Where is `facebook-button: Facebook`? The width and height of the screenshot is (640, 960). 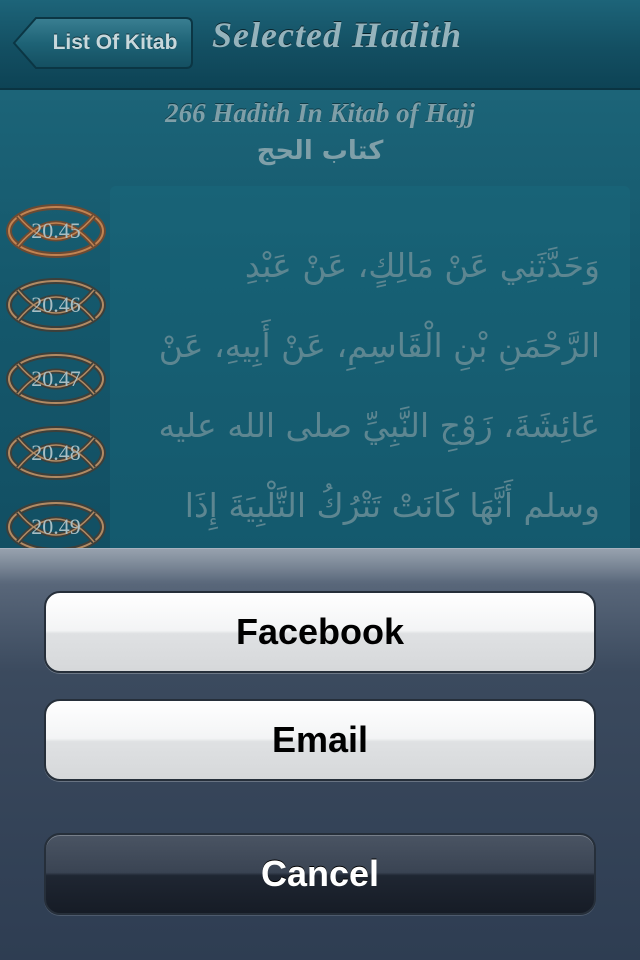 facebook-button: Facebook is located at coordinates (320, 632).